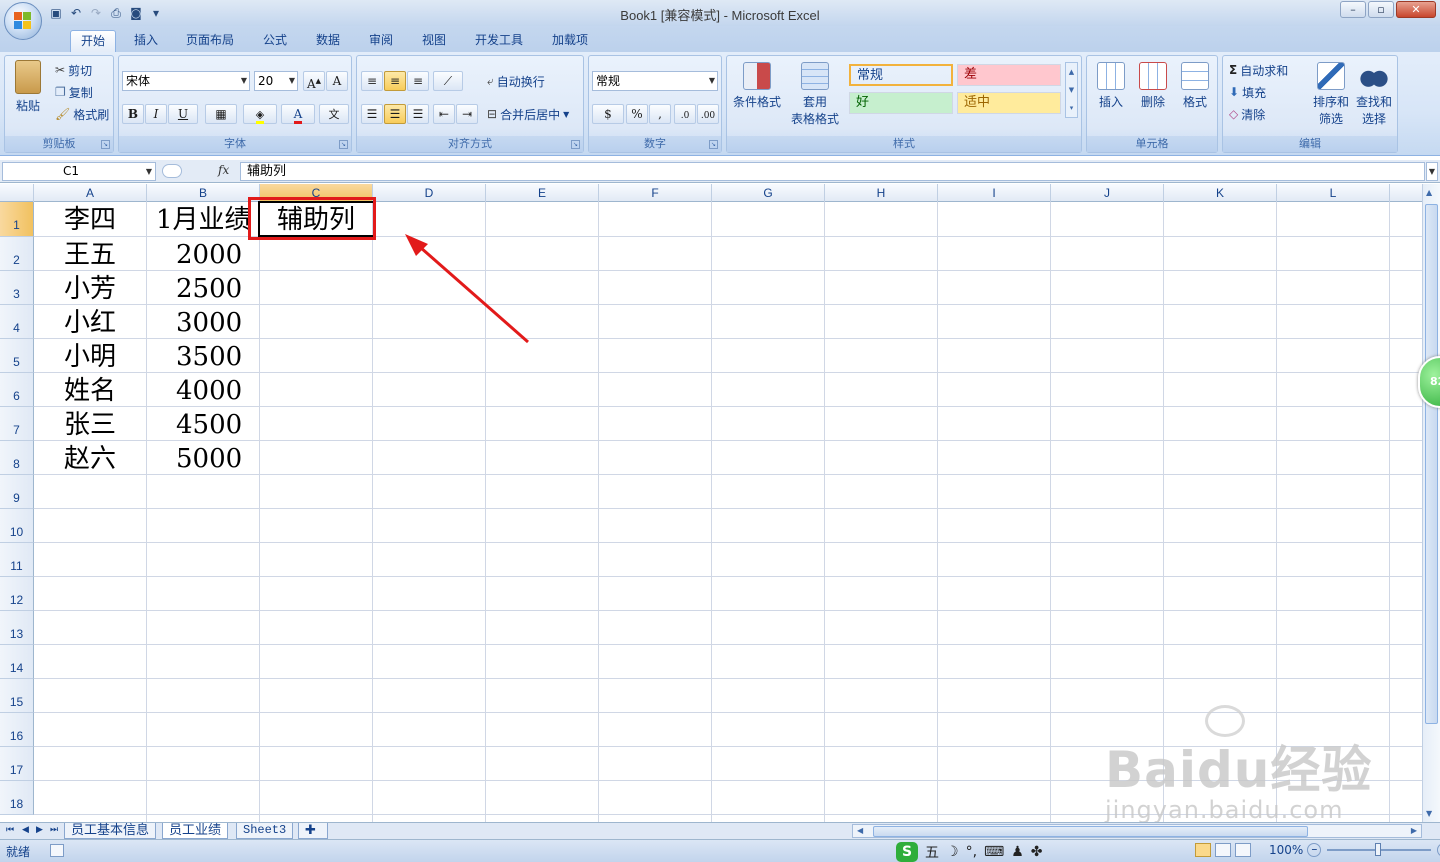 The image size is (1440, 862). Describe the element at coordinates (313, 831) in the screenshot. I see `insert-sheet-button: ✚` at that location.